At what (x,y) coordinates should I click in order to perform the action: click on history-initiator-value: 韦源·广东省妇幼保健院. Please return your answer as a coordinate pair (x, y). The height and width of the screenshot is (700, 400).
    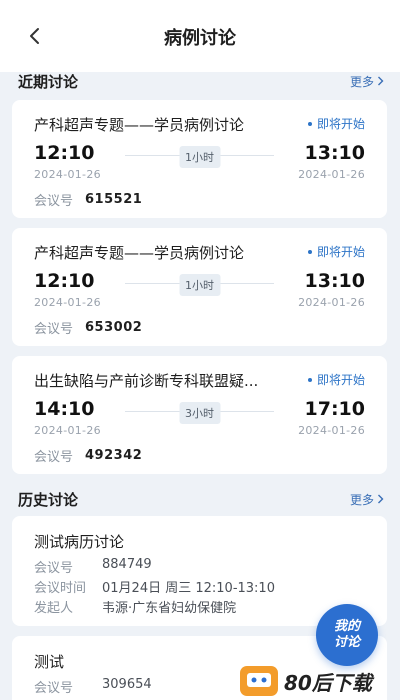
    Looking at the image, I should click on (169, 608).